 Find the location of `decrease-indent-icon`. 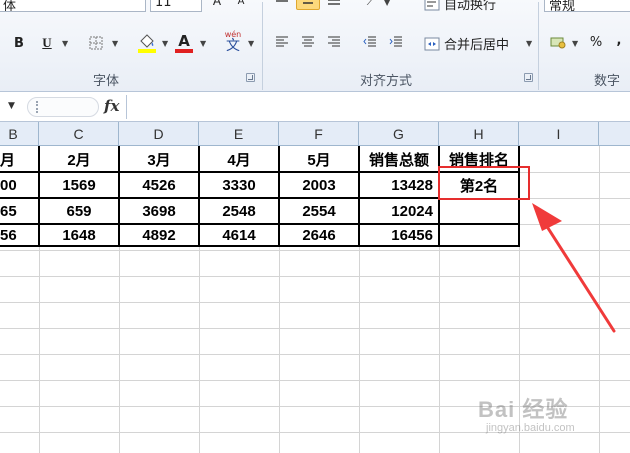

decrease-indent-icon is located at coordinates (369, 41).